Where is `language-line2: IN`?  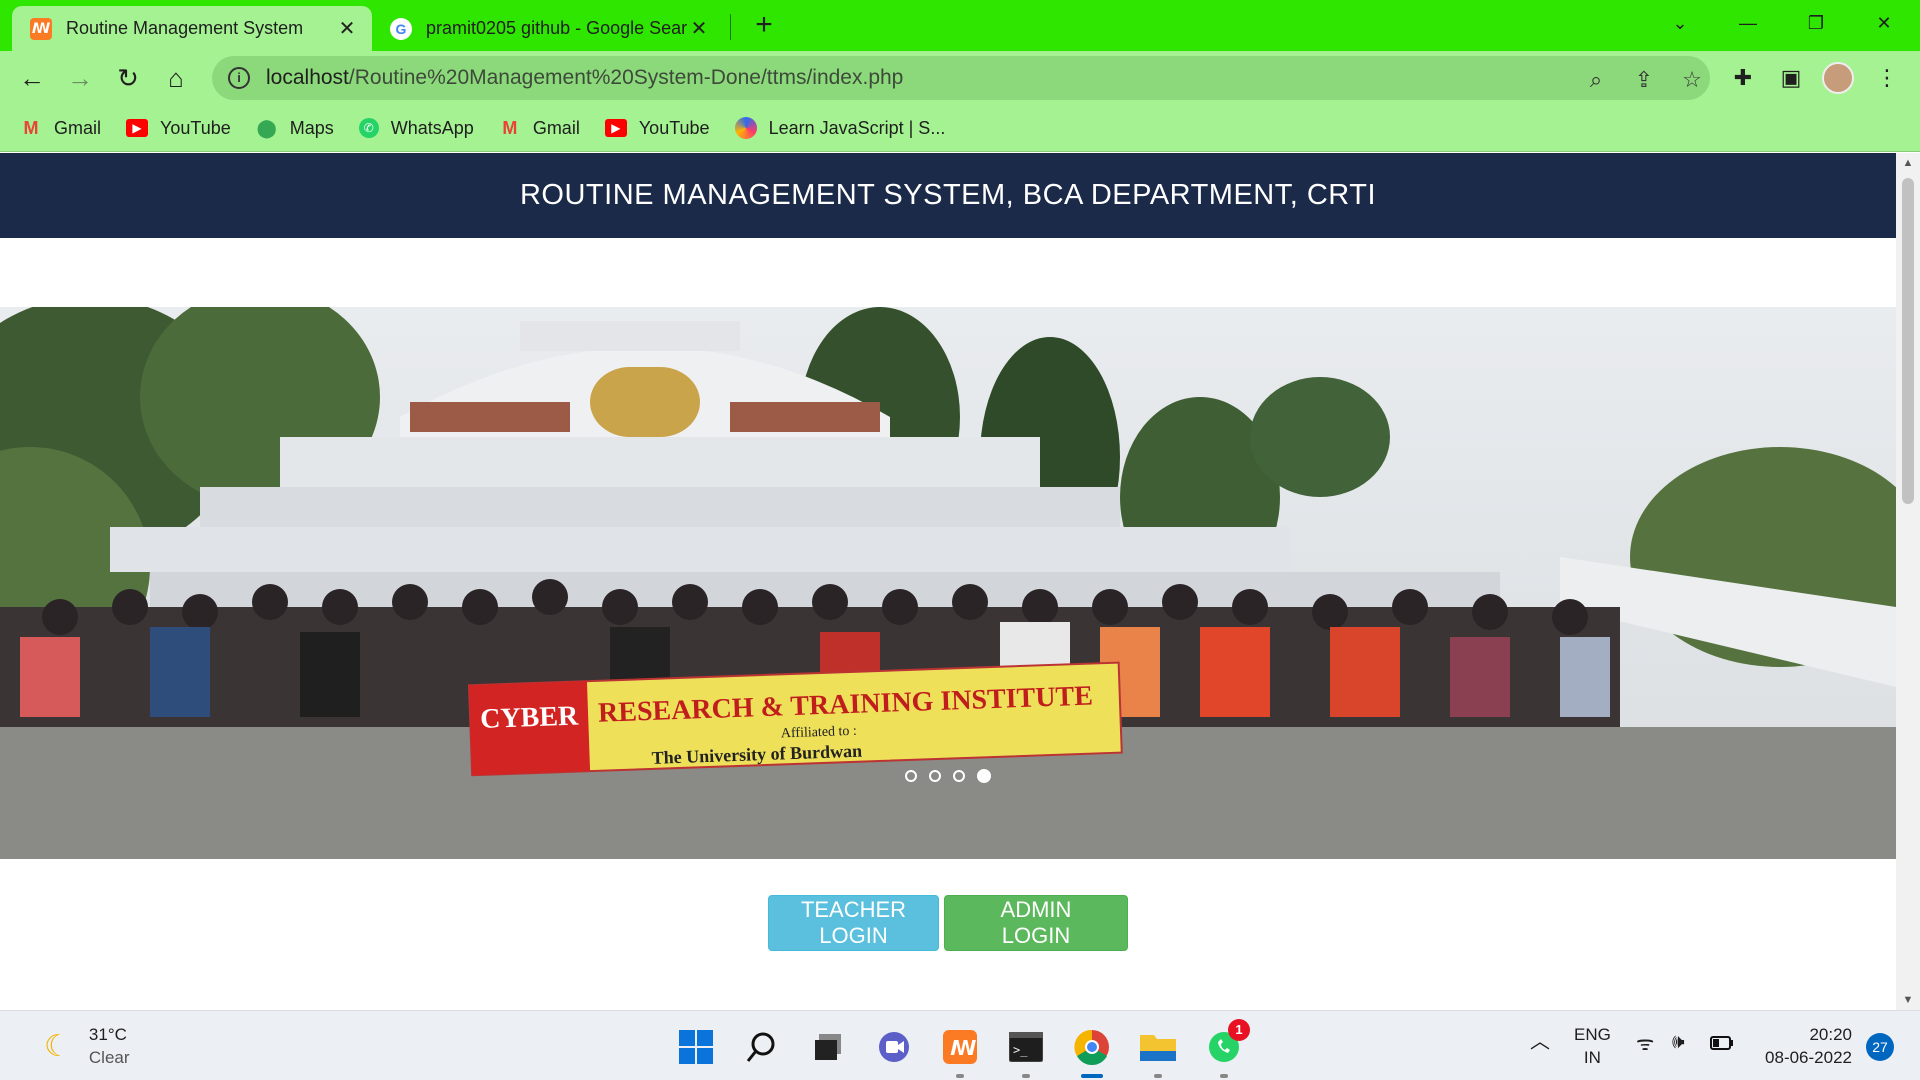 language-line2: IN is located at coordinates (1592, 1057).